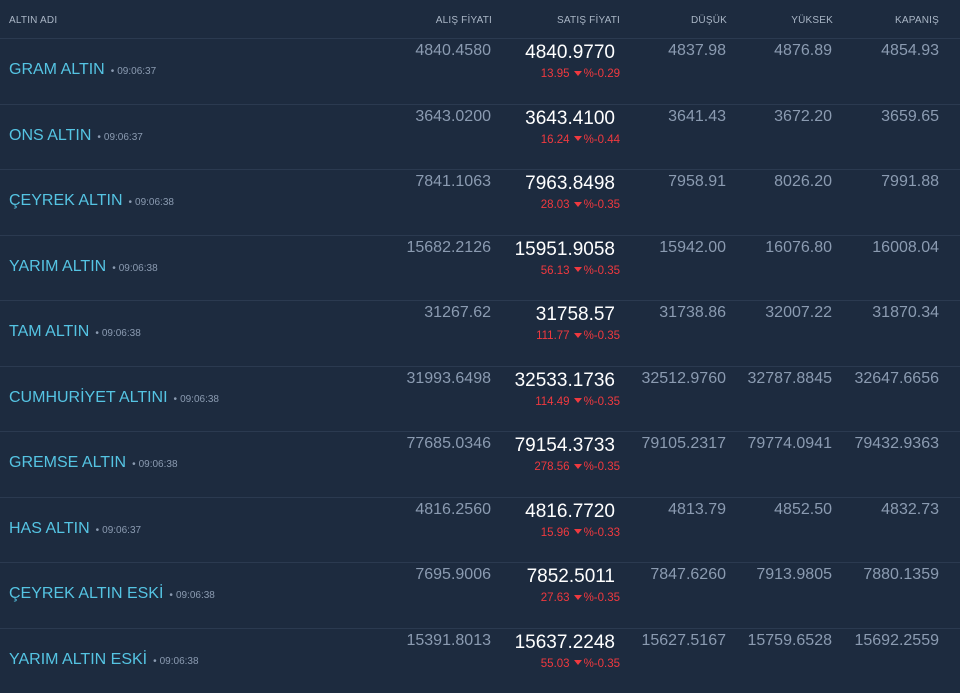  I want to click on sell-price: 15951.9058, so click(565, 250).